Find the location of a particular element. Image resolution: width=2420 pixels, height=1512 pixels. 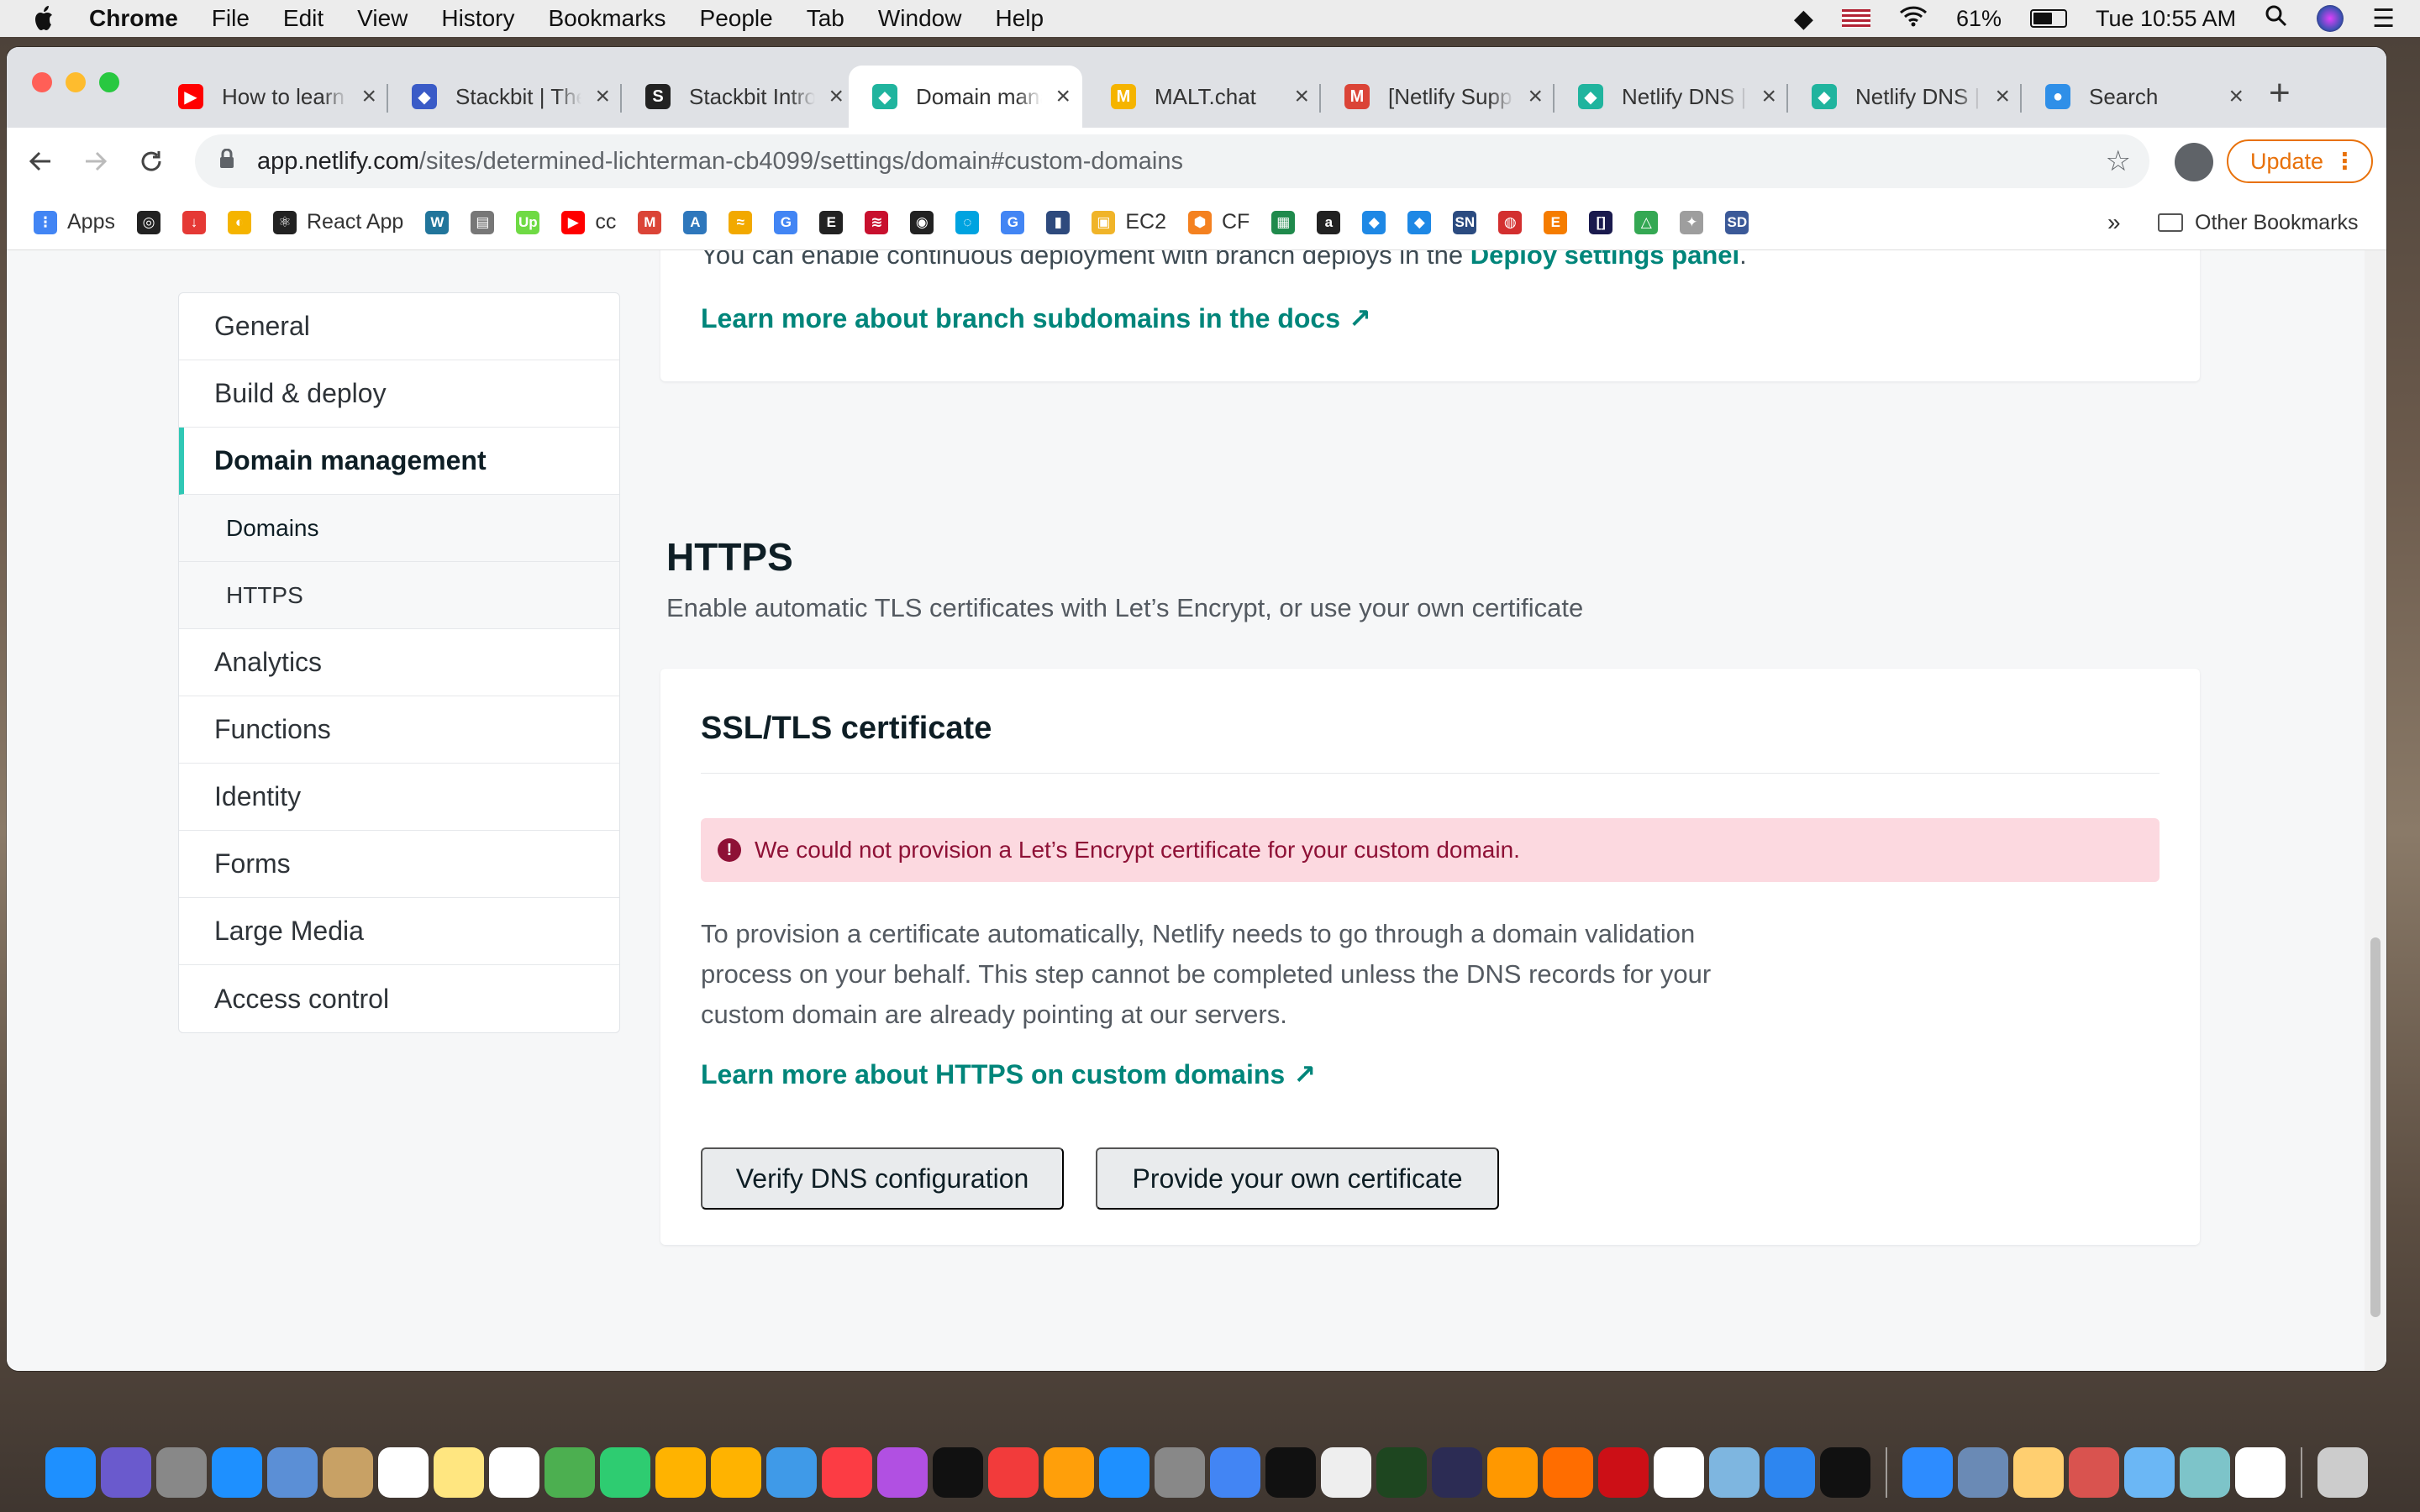

battery-icon is located at coordinates (2048, 18).